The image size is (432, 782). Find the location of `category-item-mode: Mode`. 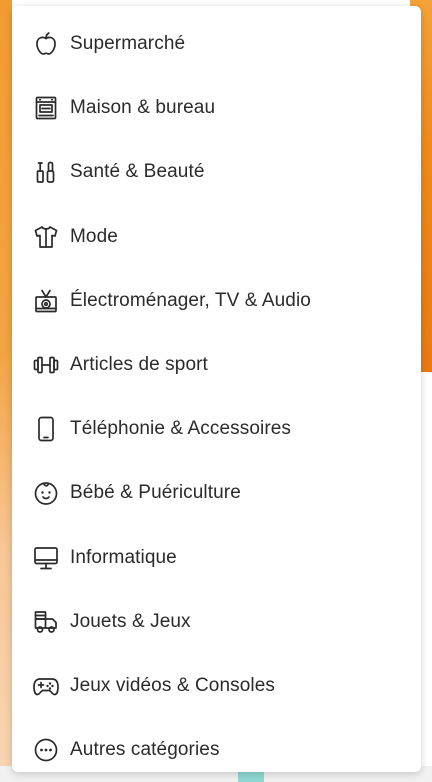

category-item-mode: Mode is located at coordinates (216, 237).